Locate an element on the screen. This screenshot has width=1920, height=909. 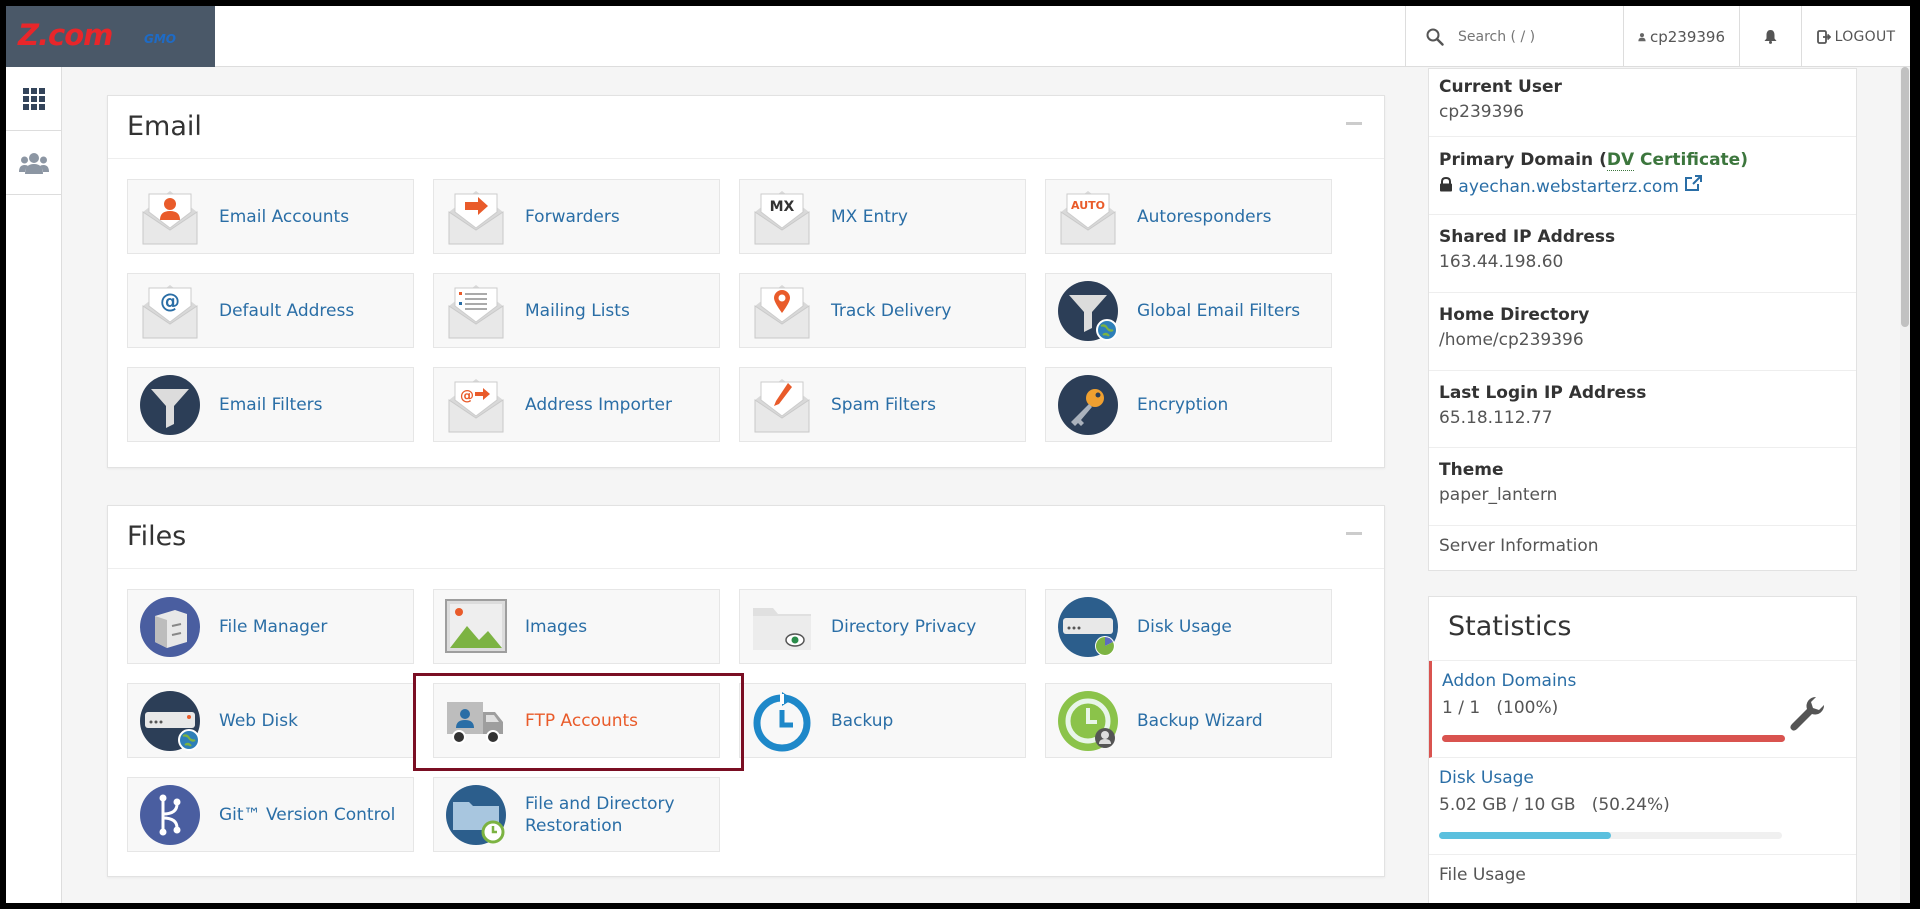
feature-label: Spam Filters is located at coordinates (883, 404).